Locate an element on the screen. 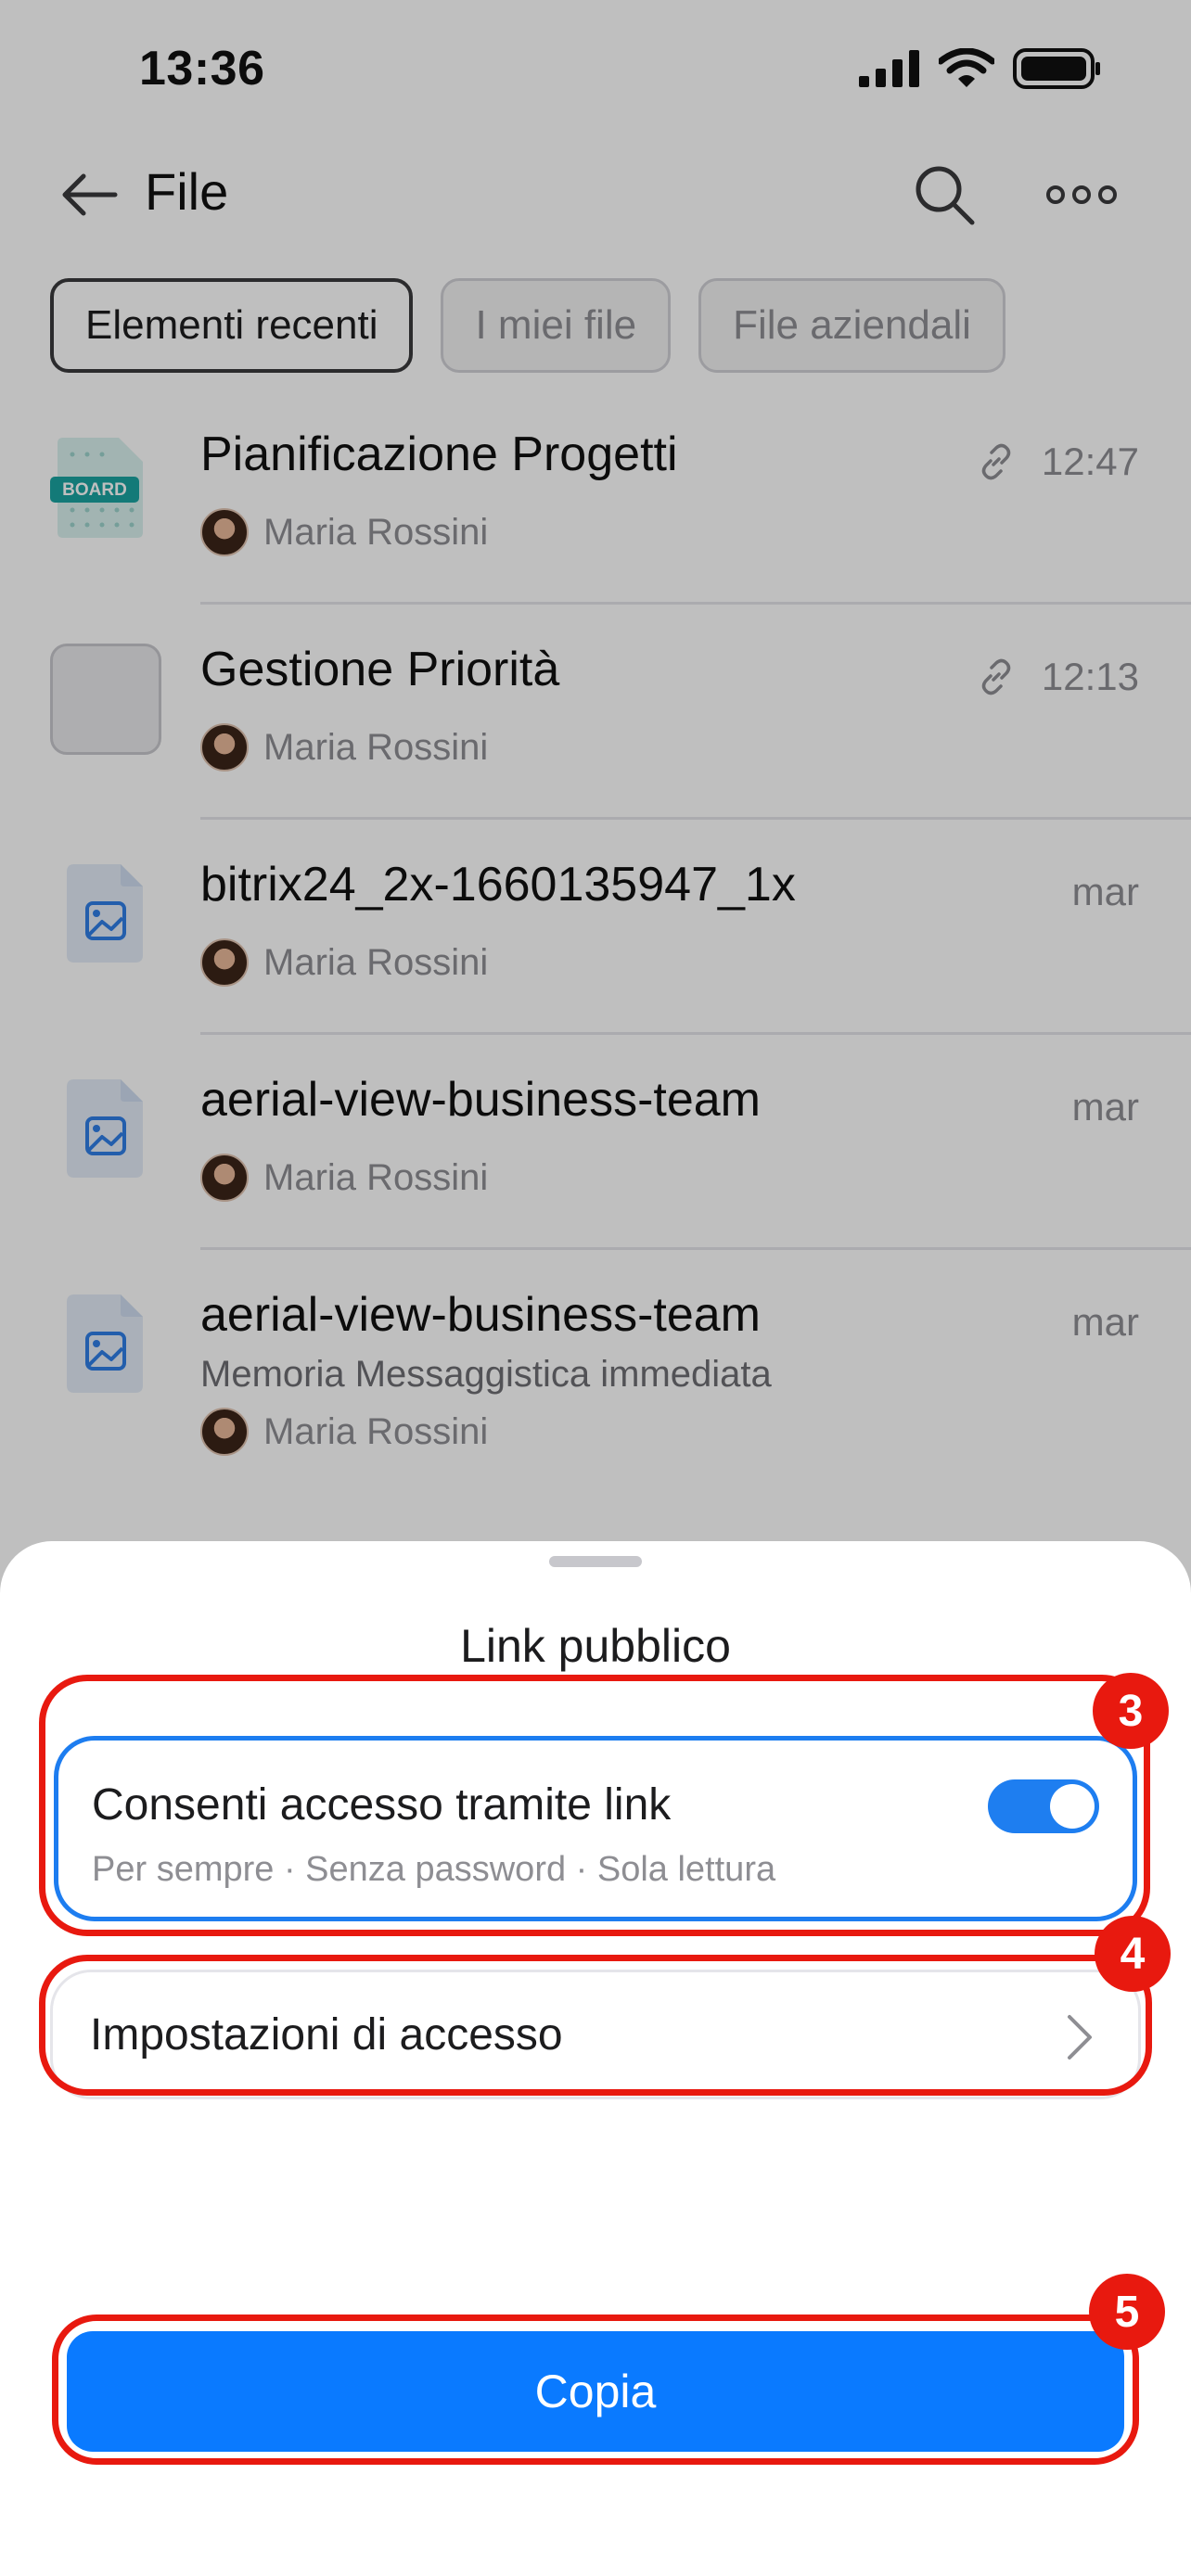 Image resolution: width=1191 pixels, height=2576 pixels. link-access-toggle is located at coordinates (1043, 1806).